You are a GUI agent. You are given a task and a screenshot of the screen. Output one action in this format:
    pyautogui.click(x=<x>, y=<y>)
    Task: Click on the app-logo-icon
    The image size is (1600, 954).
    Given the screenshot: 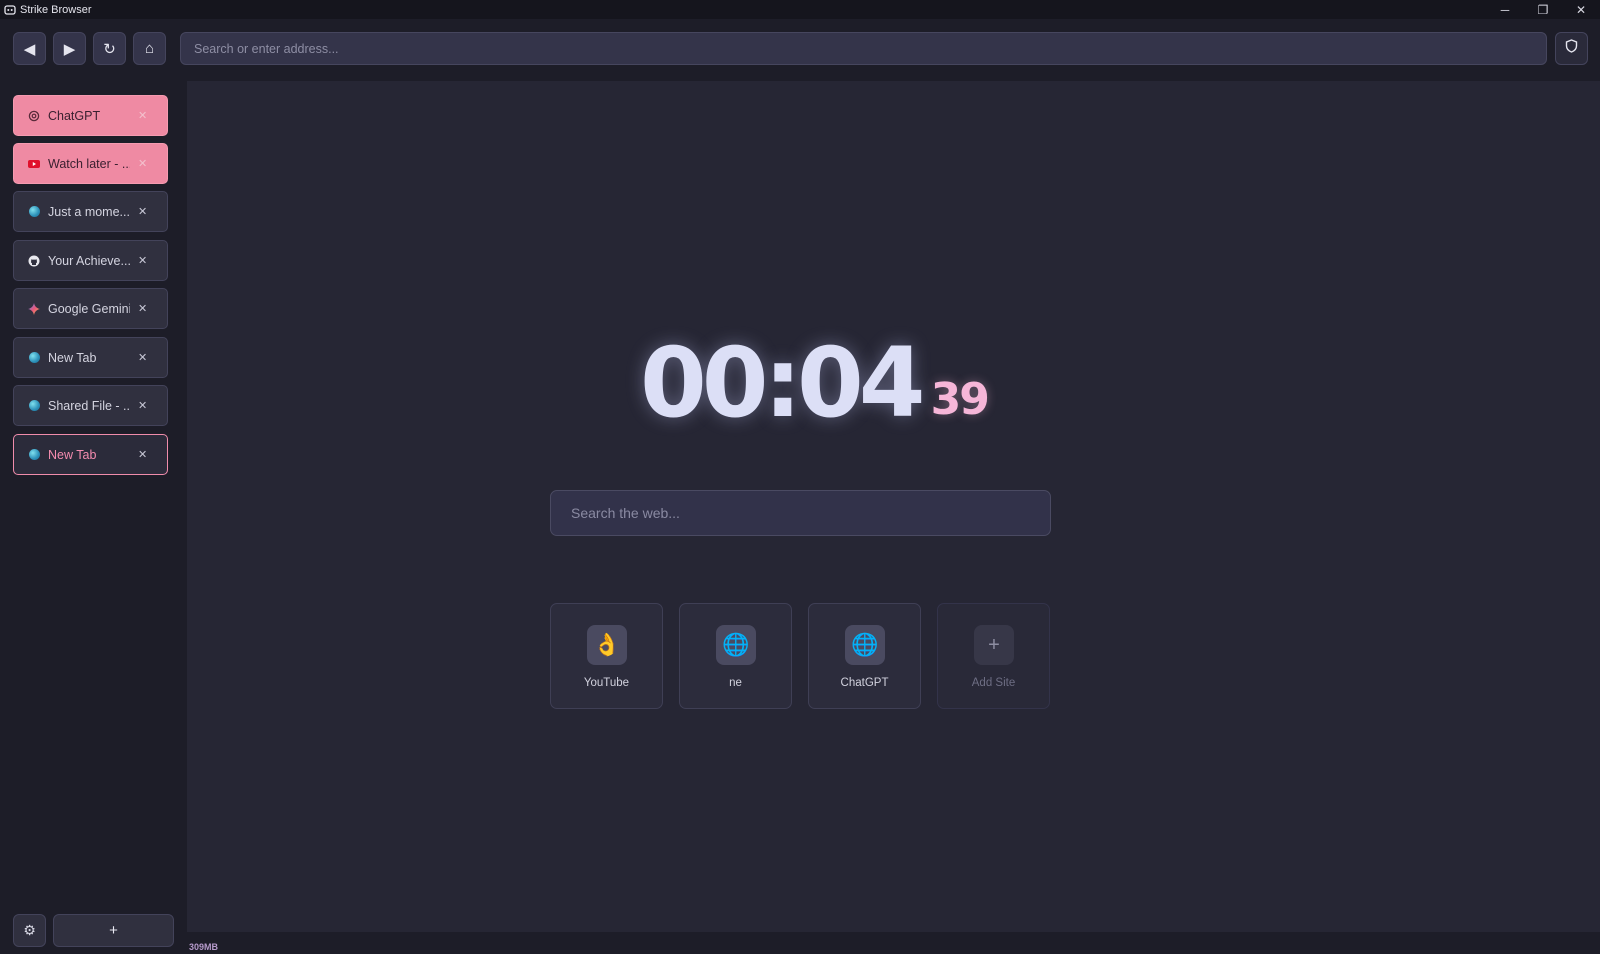 What is the action you would take?
    pyautogui.click(x=10, y=10)
    